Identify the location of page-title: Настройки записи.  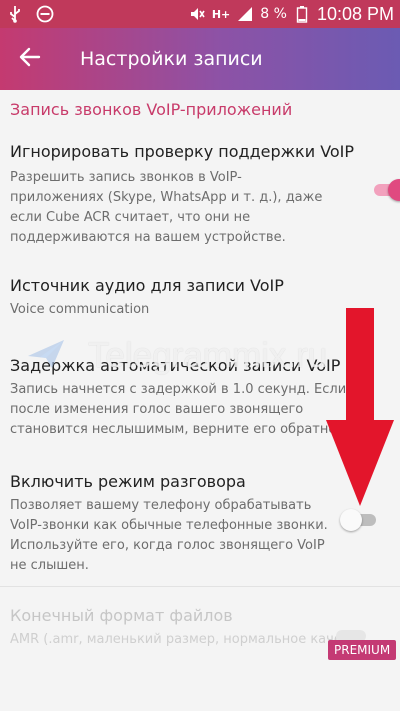
(171, 59).